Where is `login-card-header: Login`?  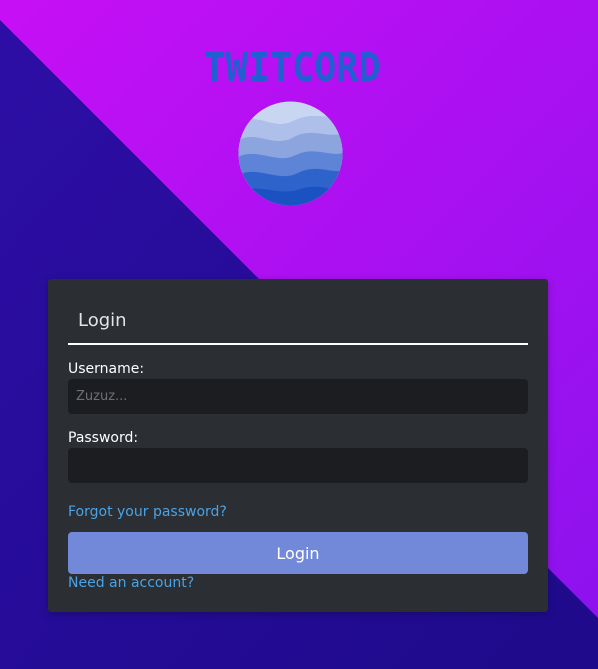 login-card-header: Login is located at coordinates (298, 325).